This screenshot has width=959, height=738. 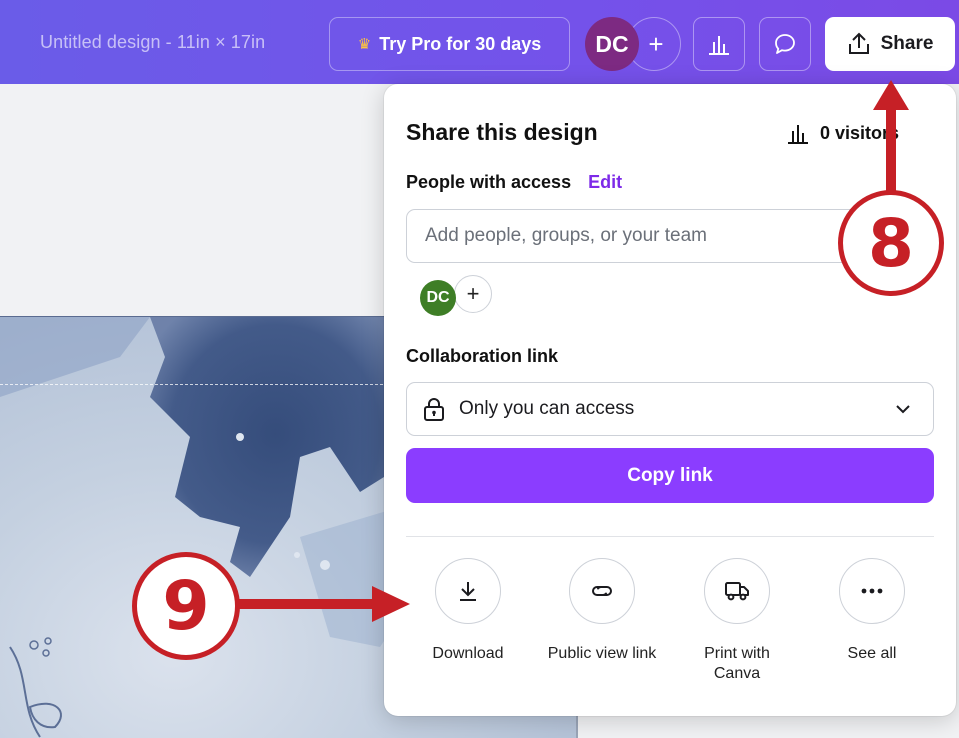 What do you see at coordinates (482, 356) in the screenshot?
I see `collaboration-link-label: Collaboration link` at bounding box center [482, 356].